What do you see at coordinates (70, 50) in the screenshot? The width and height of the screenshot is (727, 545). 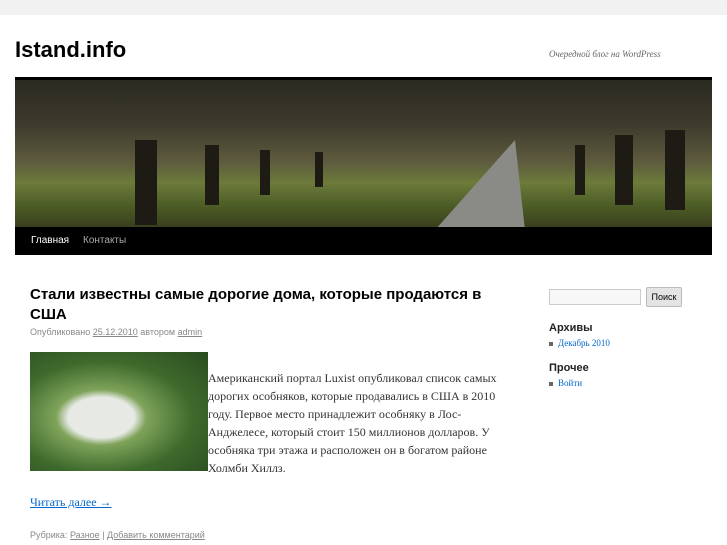 I see `site-title: Istand.info` at bounding box center [70, 50].